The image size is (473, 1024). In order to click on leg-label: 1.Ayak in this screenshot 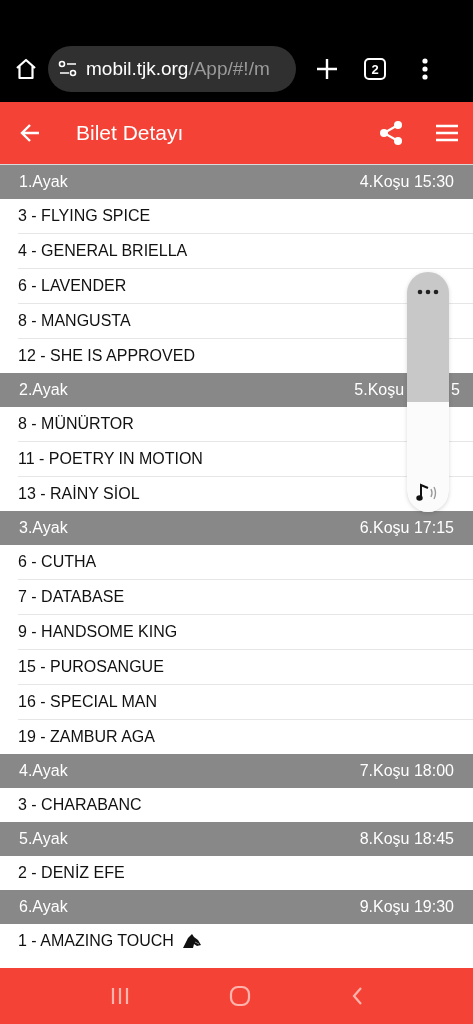, I will do `click(43, 182)`.